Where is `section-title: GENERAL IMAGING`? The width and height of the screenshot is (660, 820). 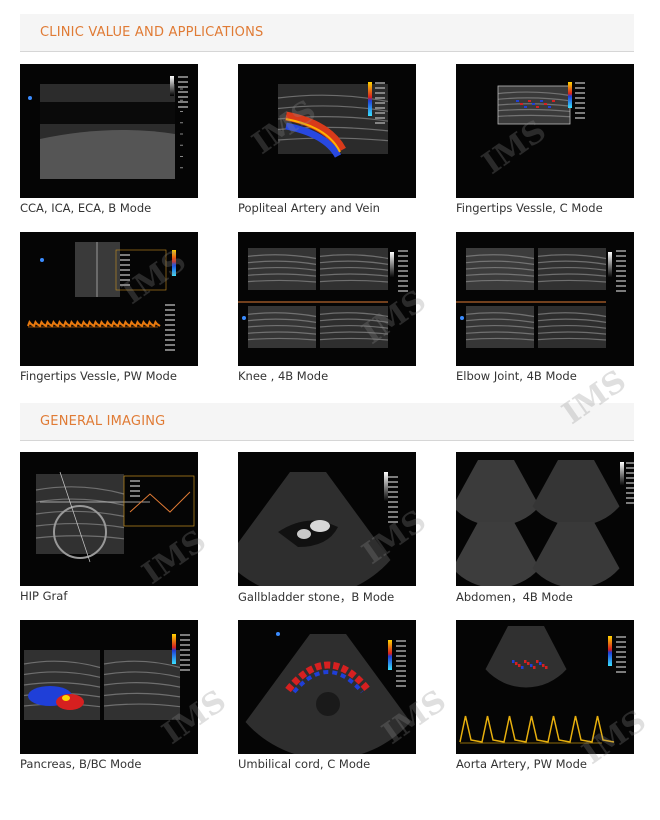 section-title: GENERAL IMAGING is located at coordinates (103, 421).